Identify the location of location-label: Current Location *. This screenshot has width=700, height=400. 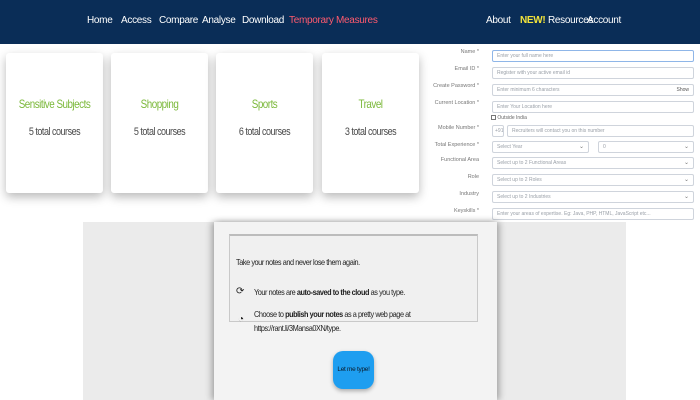
(456, 103).